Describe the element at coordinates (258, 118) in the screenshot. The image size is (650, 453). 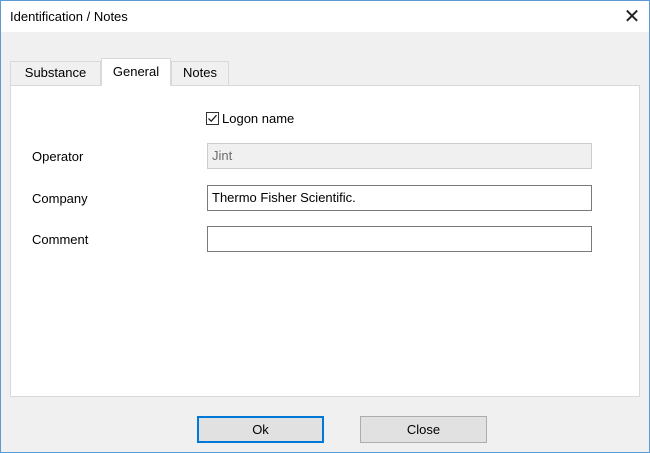
I see `logon-name-label: Logon name` at that location.